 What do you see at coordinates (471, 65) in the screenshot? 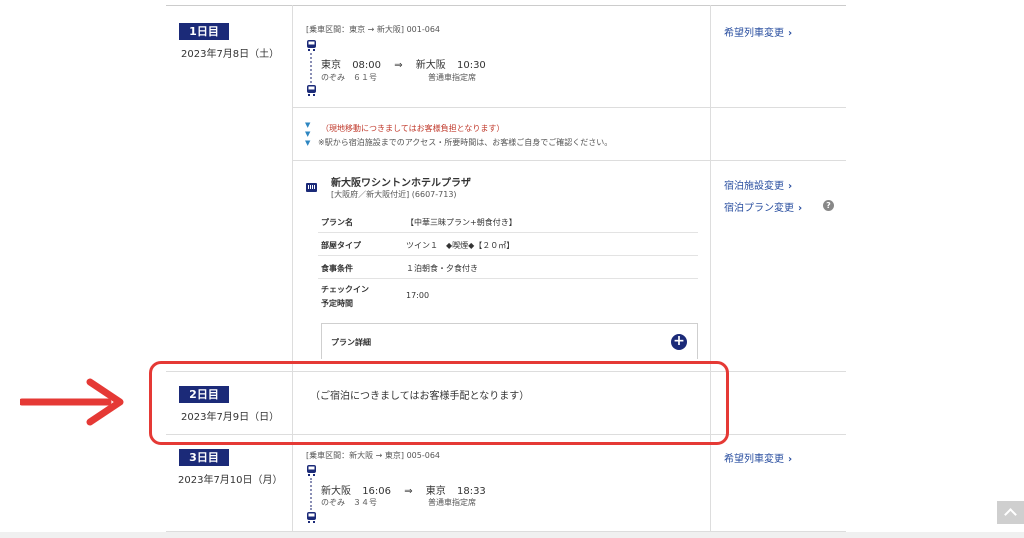
I see `arrival-time: 10:30` at bounding box center [471, 65].